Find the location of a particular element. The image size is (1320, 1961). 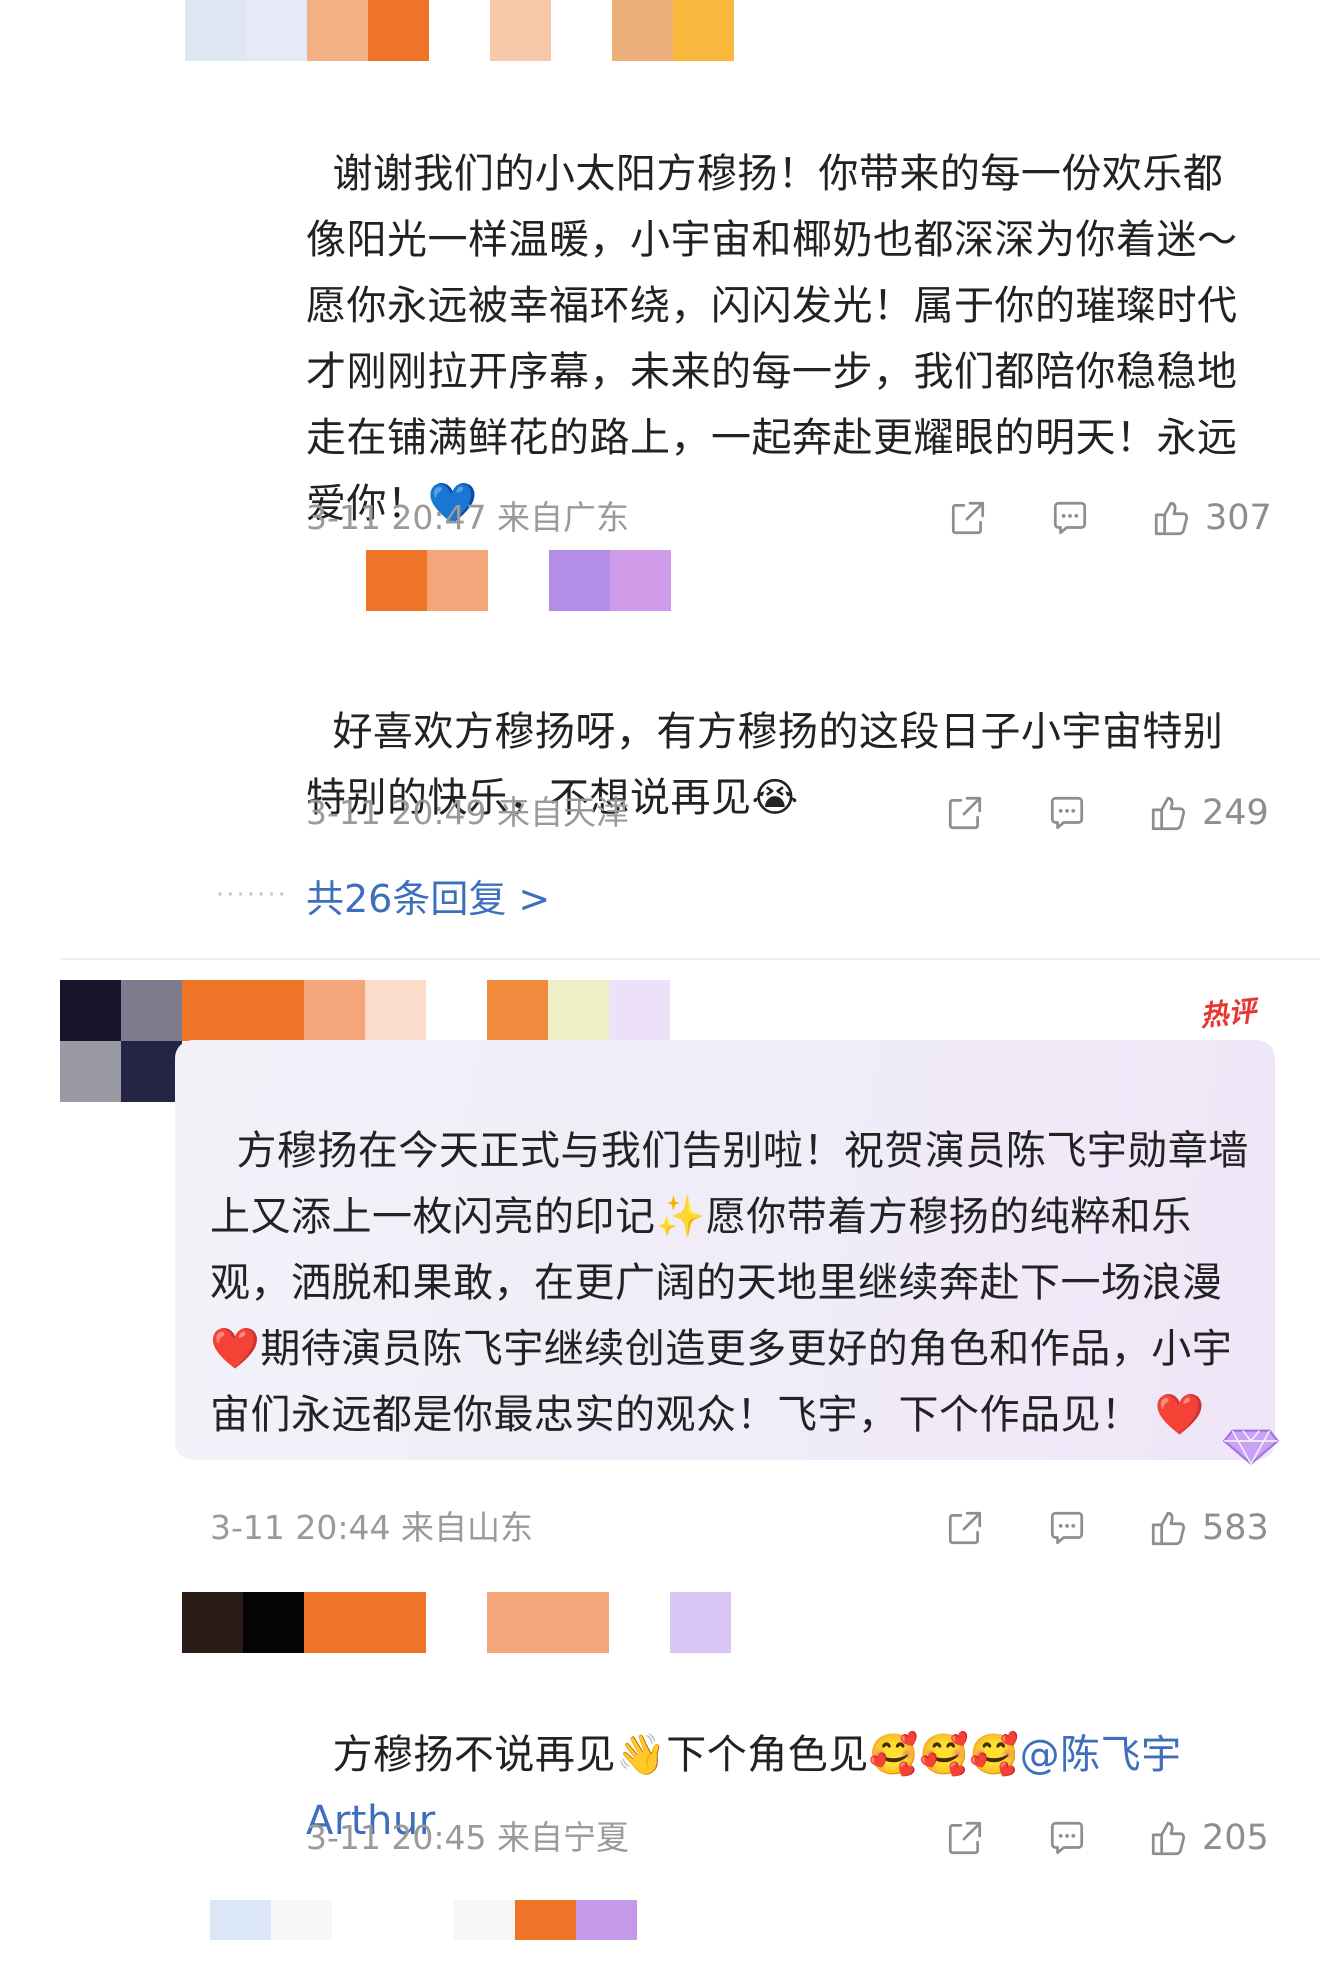

comment-meta: 3-11 20:44 来自山东 is located at coordinates (371, 1527).